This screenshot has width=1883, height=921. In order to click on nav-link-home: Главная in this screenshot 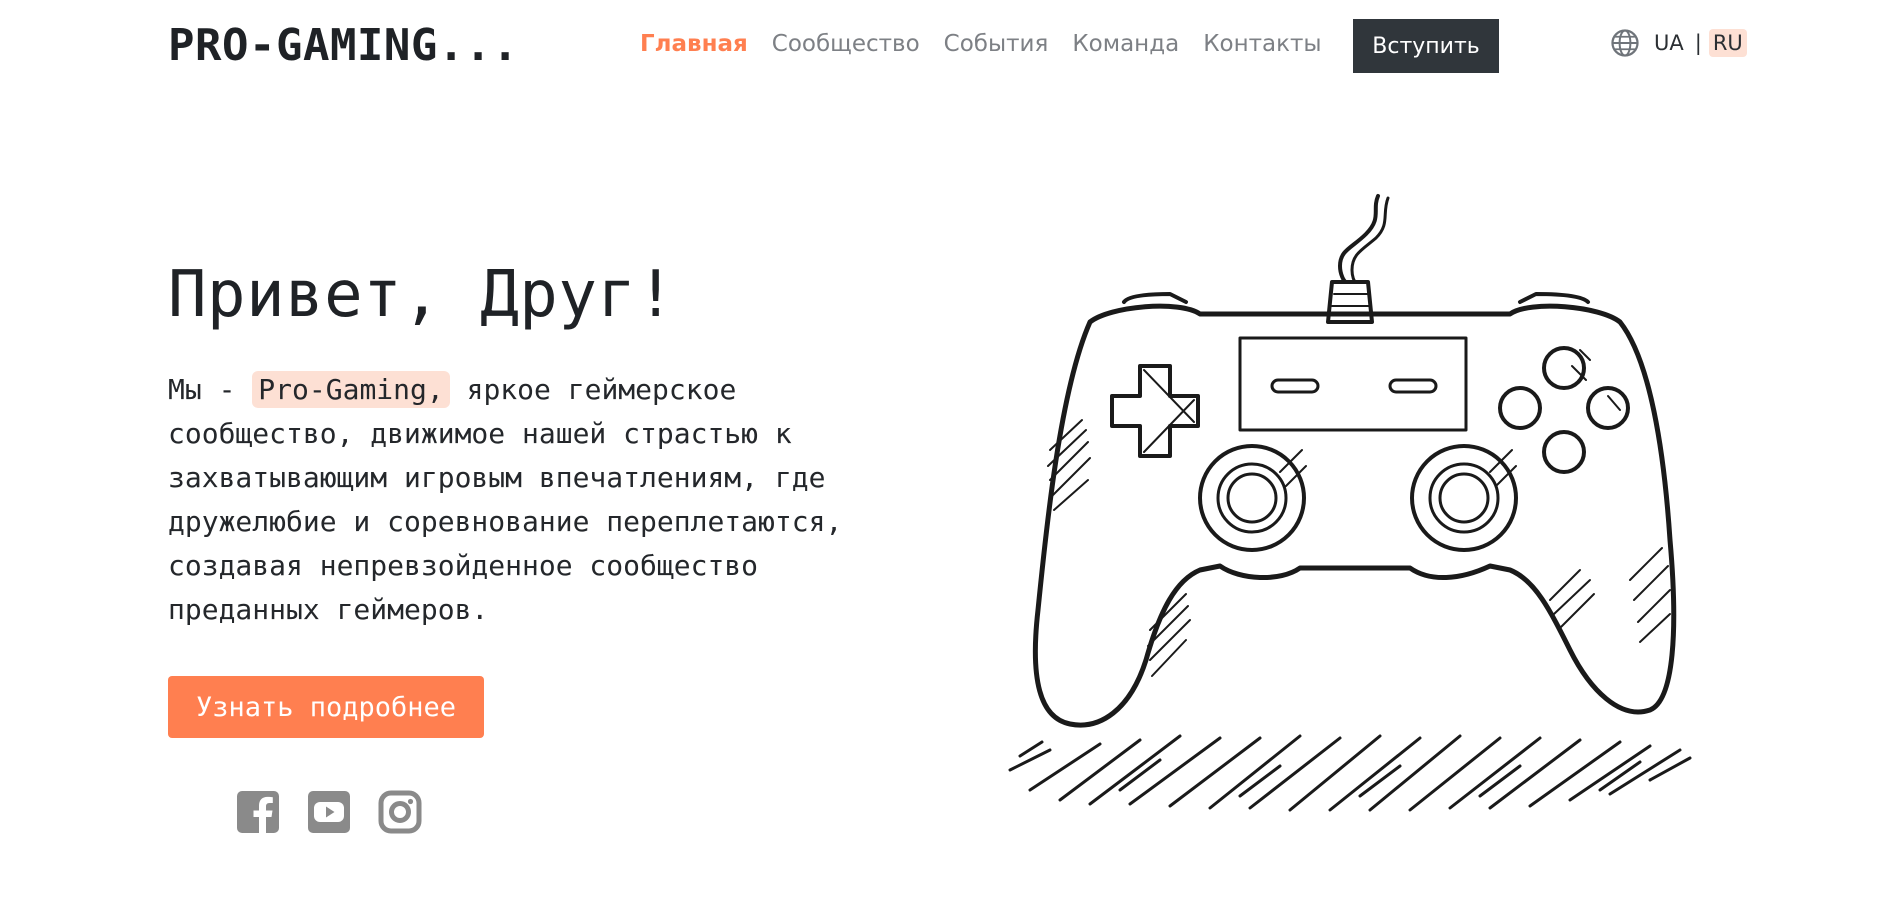, I will do `click(694, 44)`.